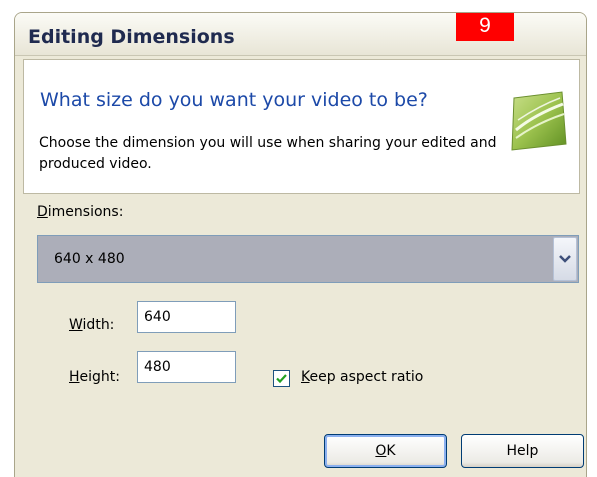  I want to click on keep-aspect-ratio-label: Keep aspect ratio, so click(362, 377).